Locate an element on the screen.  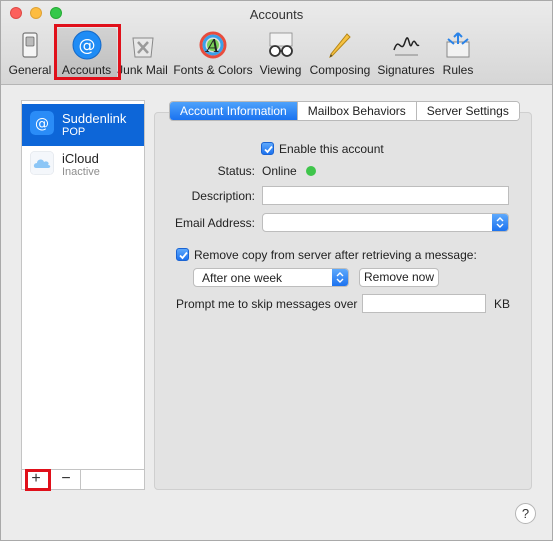
glasses-icon is located at coordinates (280, 44).